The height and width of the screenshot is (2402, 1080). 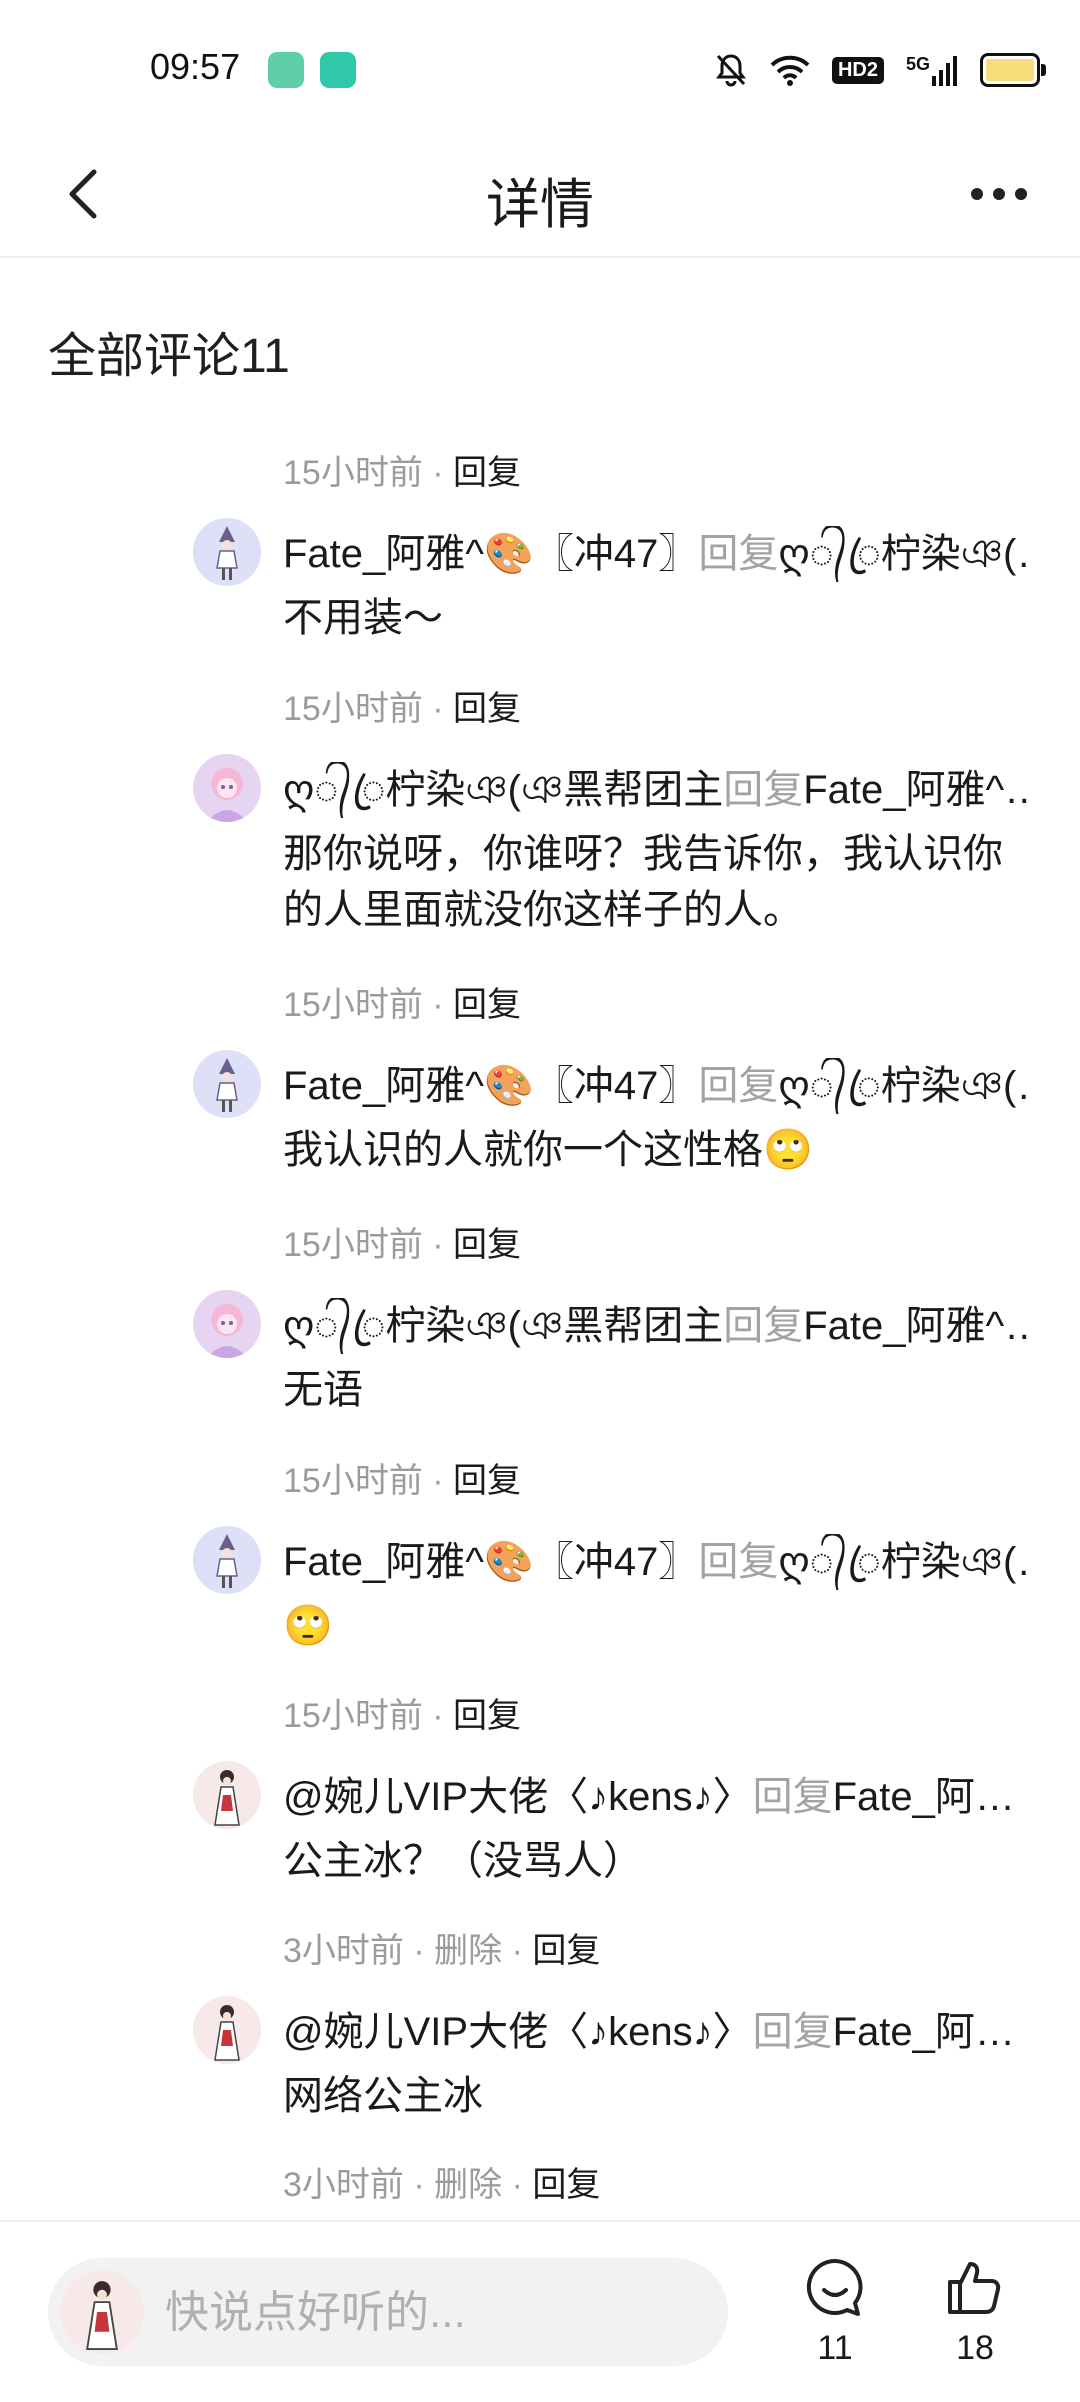 I want to click on comments-count-button: 11, so click(x=835, y=2312).